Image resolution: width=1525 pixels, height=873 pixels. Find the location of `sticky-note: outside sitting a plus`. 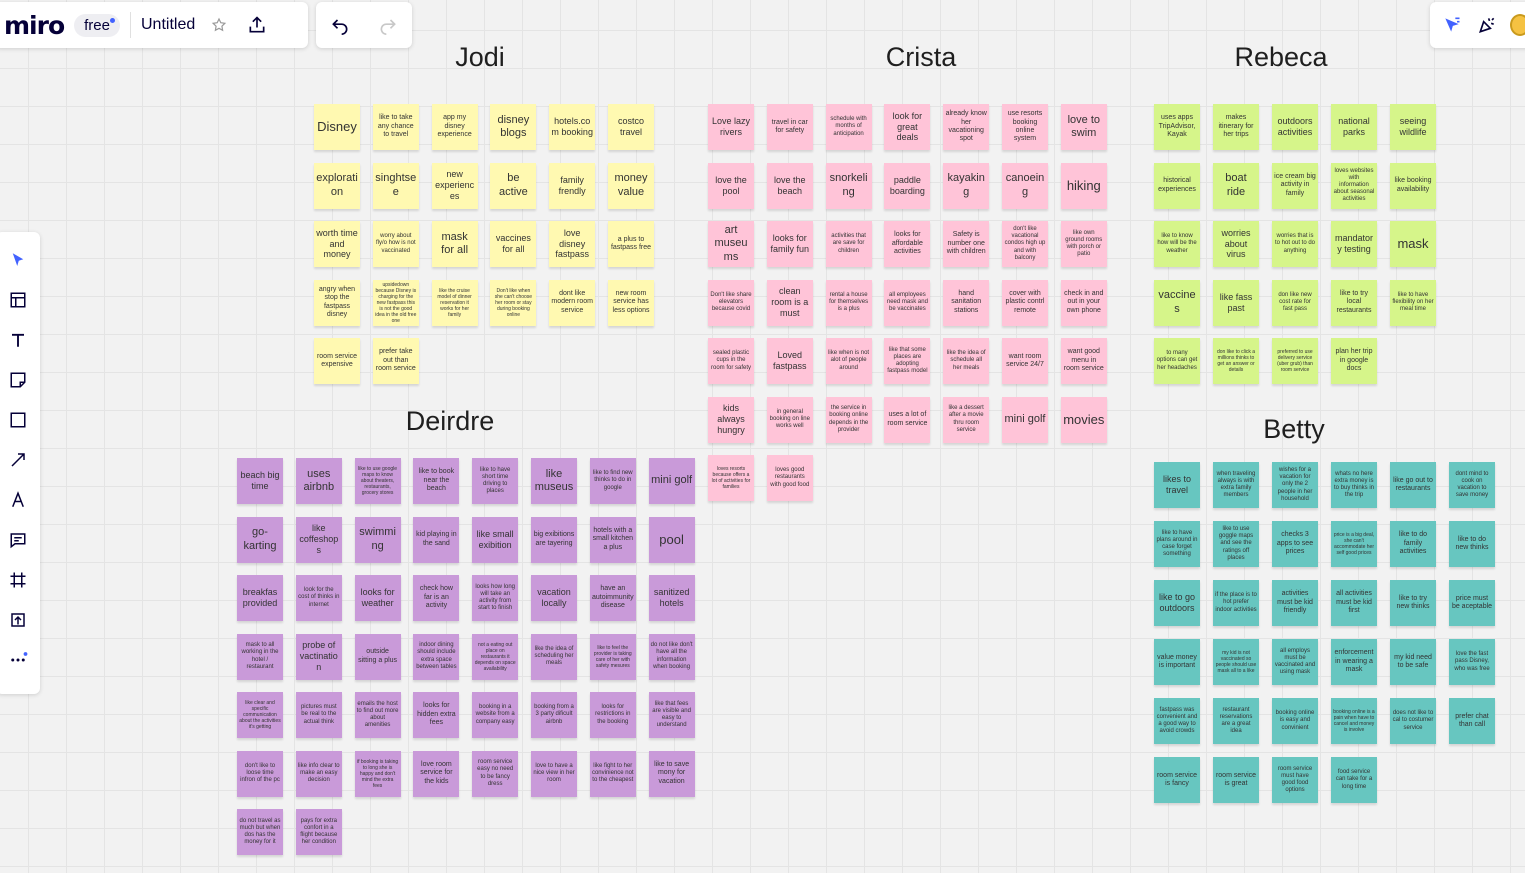

sticky-note: outside sitting a plus is located at coordinates (377, 656).